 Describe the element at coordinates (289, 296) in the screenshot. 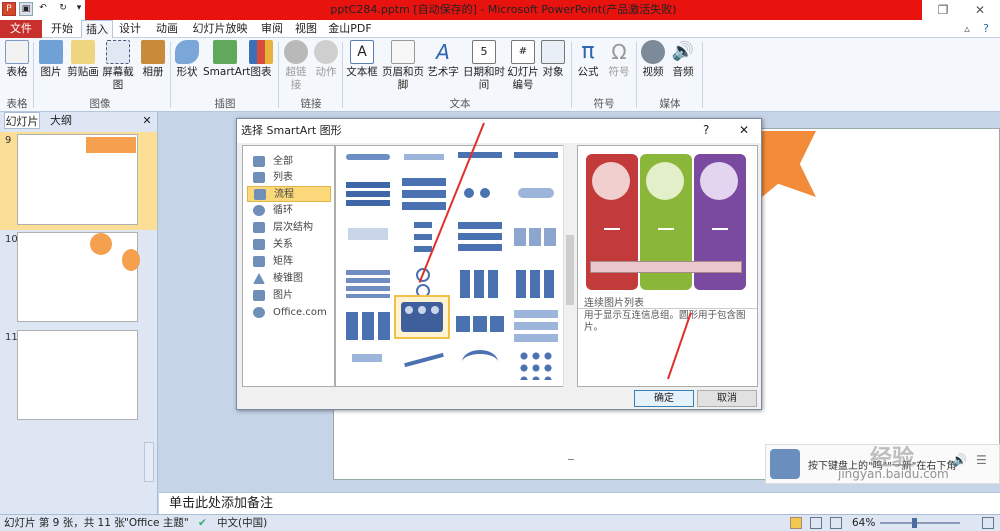

I see `category-picture: 图片` at that location.